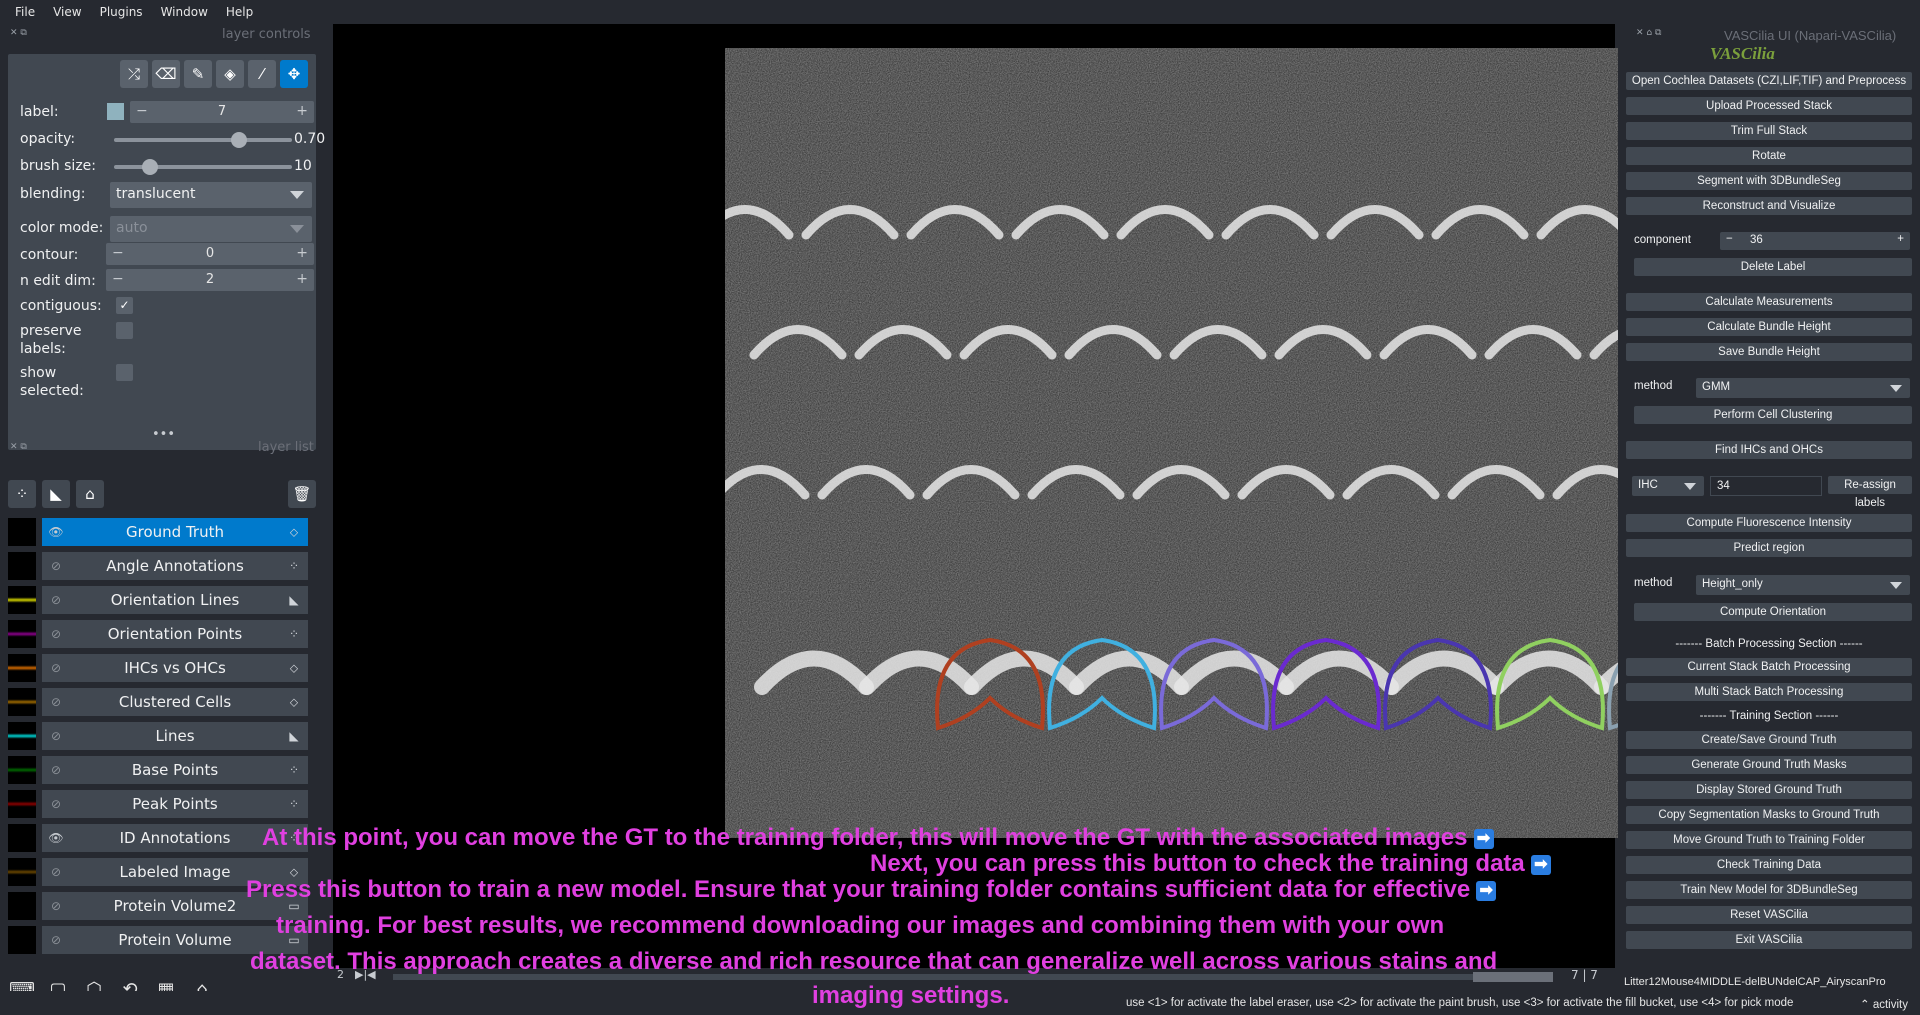 The width and height of the screenshot is (1920, 1015). What do you see at coordinates (1769, 765) in the screenshot?
I see `training-button: Generate Ground Truth Masks` at bounding box center [1769, 765].